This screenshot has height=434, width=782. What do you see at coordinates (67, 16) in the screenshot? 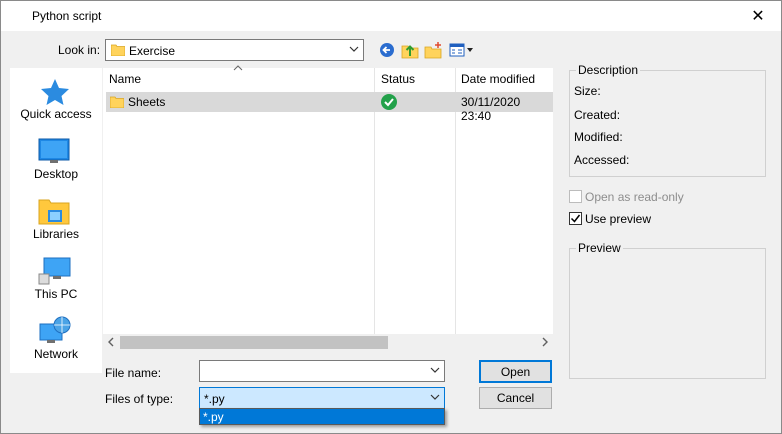
I see `window-title: Python script` at bounding box center [67, 16].